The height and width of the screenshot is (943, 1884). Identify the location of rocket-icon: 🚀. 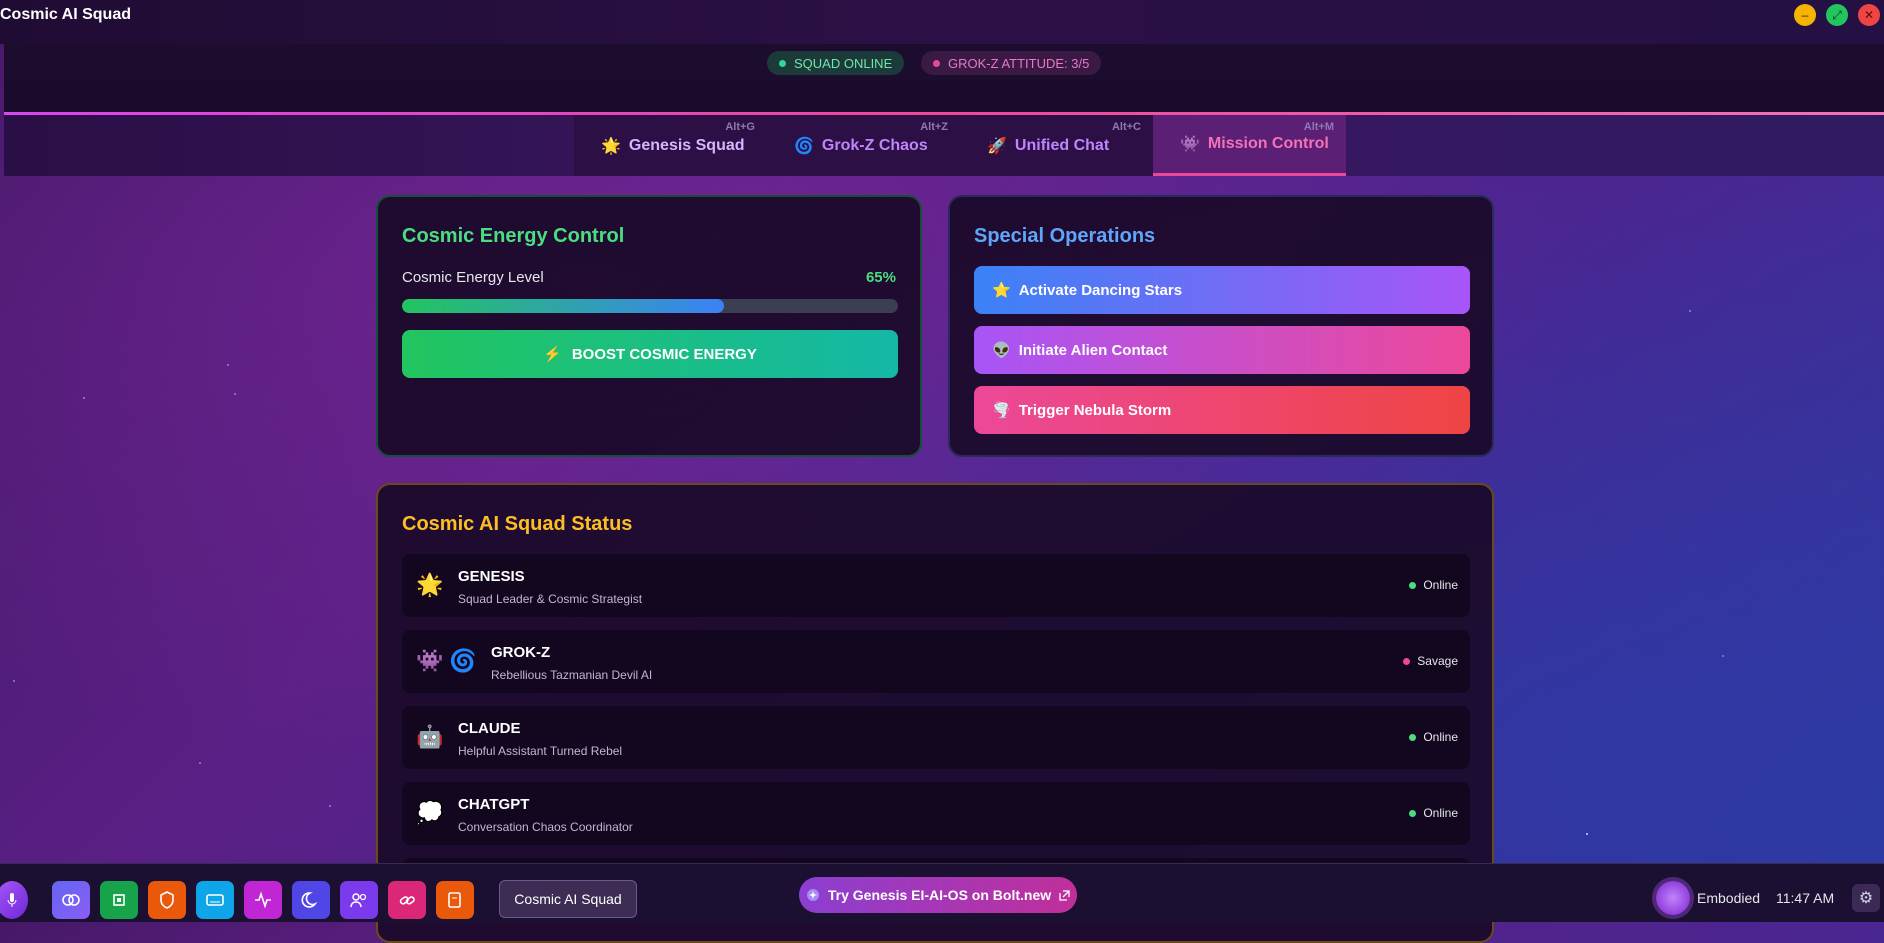
(997, 146).